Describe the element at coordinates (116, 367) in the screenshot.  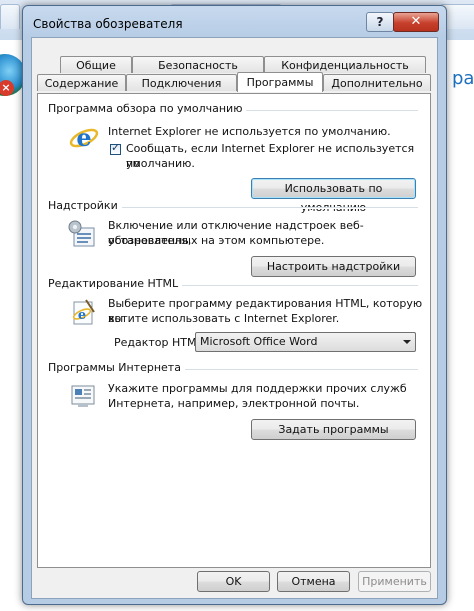
I see `internet-programs-group-title: Программы Интернета` at that location.